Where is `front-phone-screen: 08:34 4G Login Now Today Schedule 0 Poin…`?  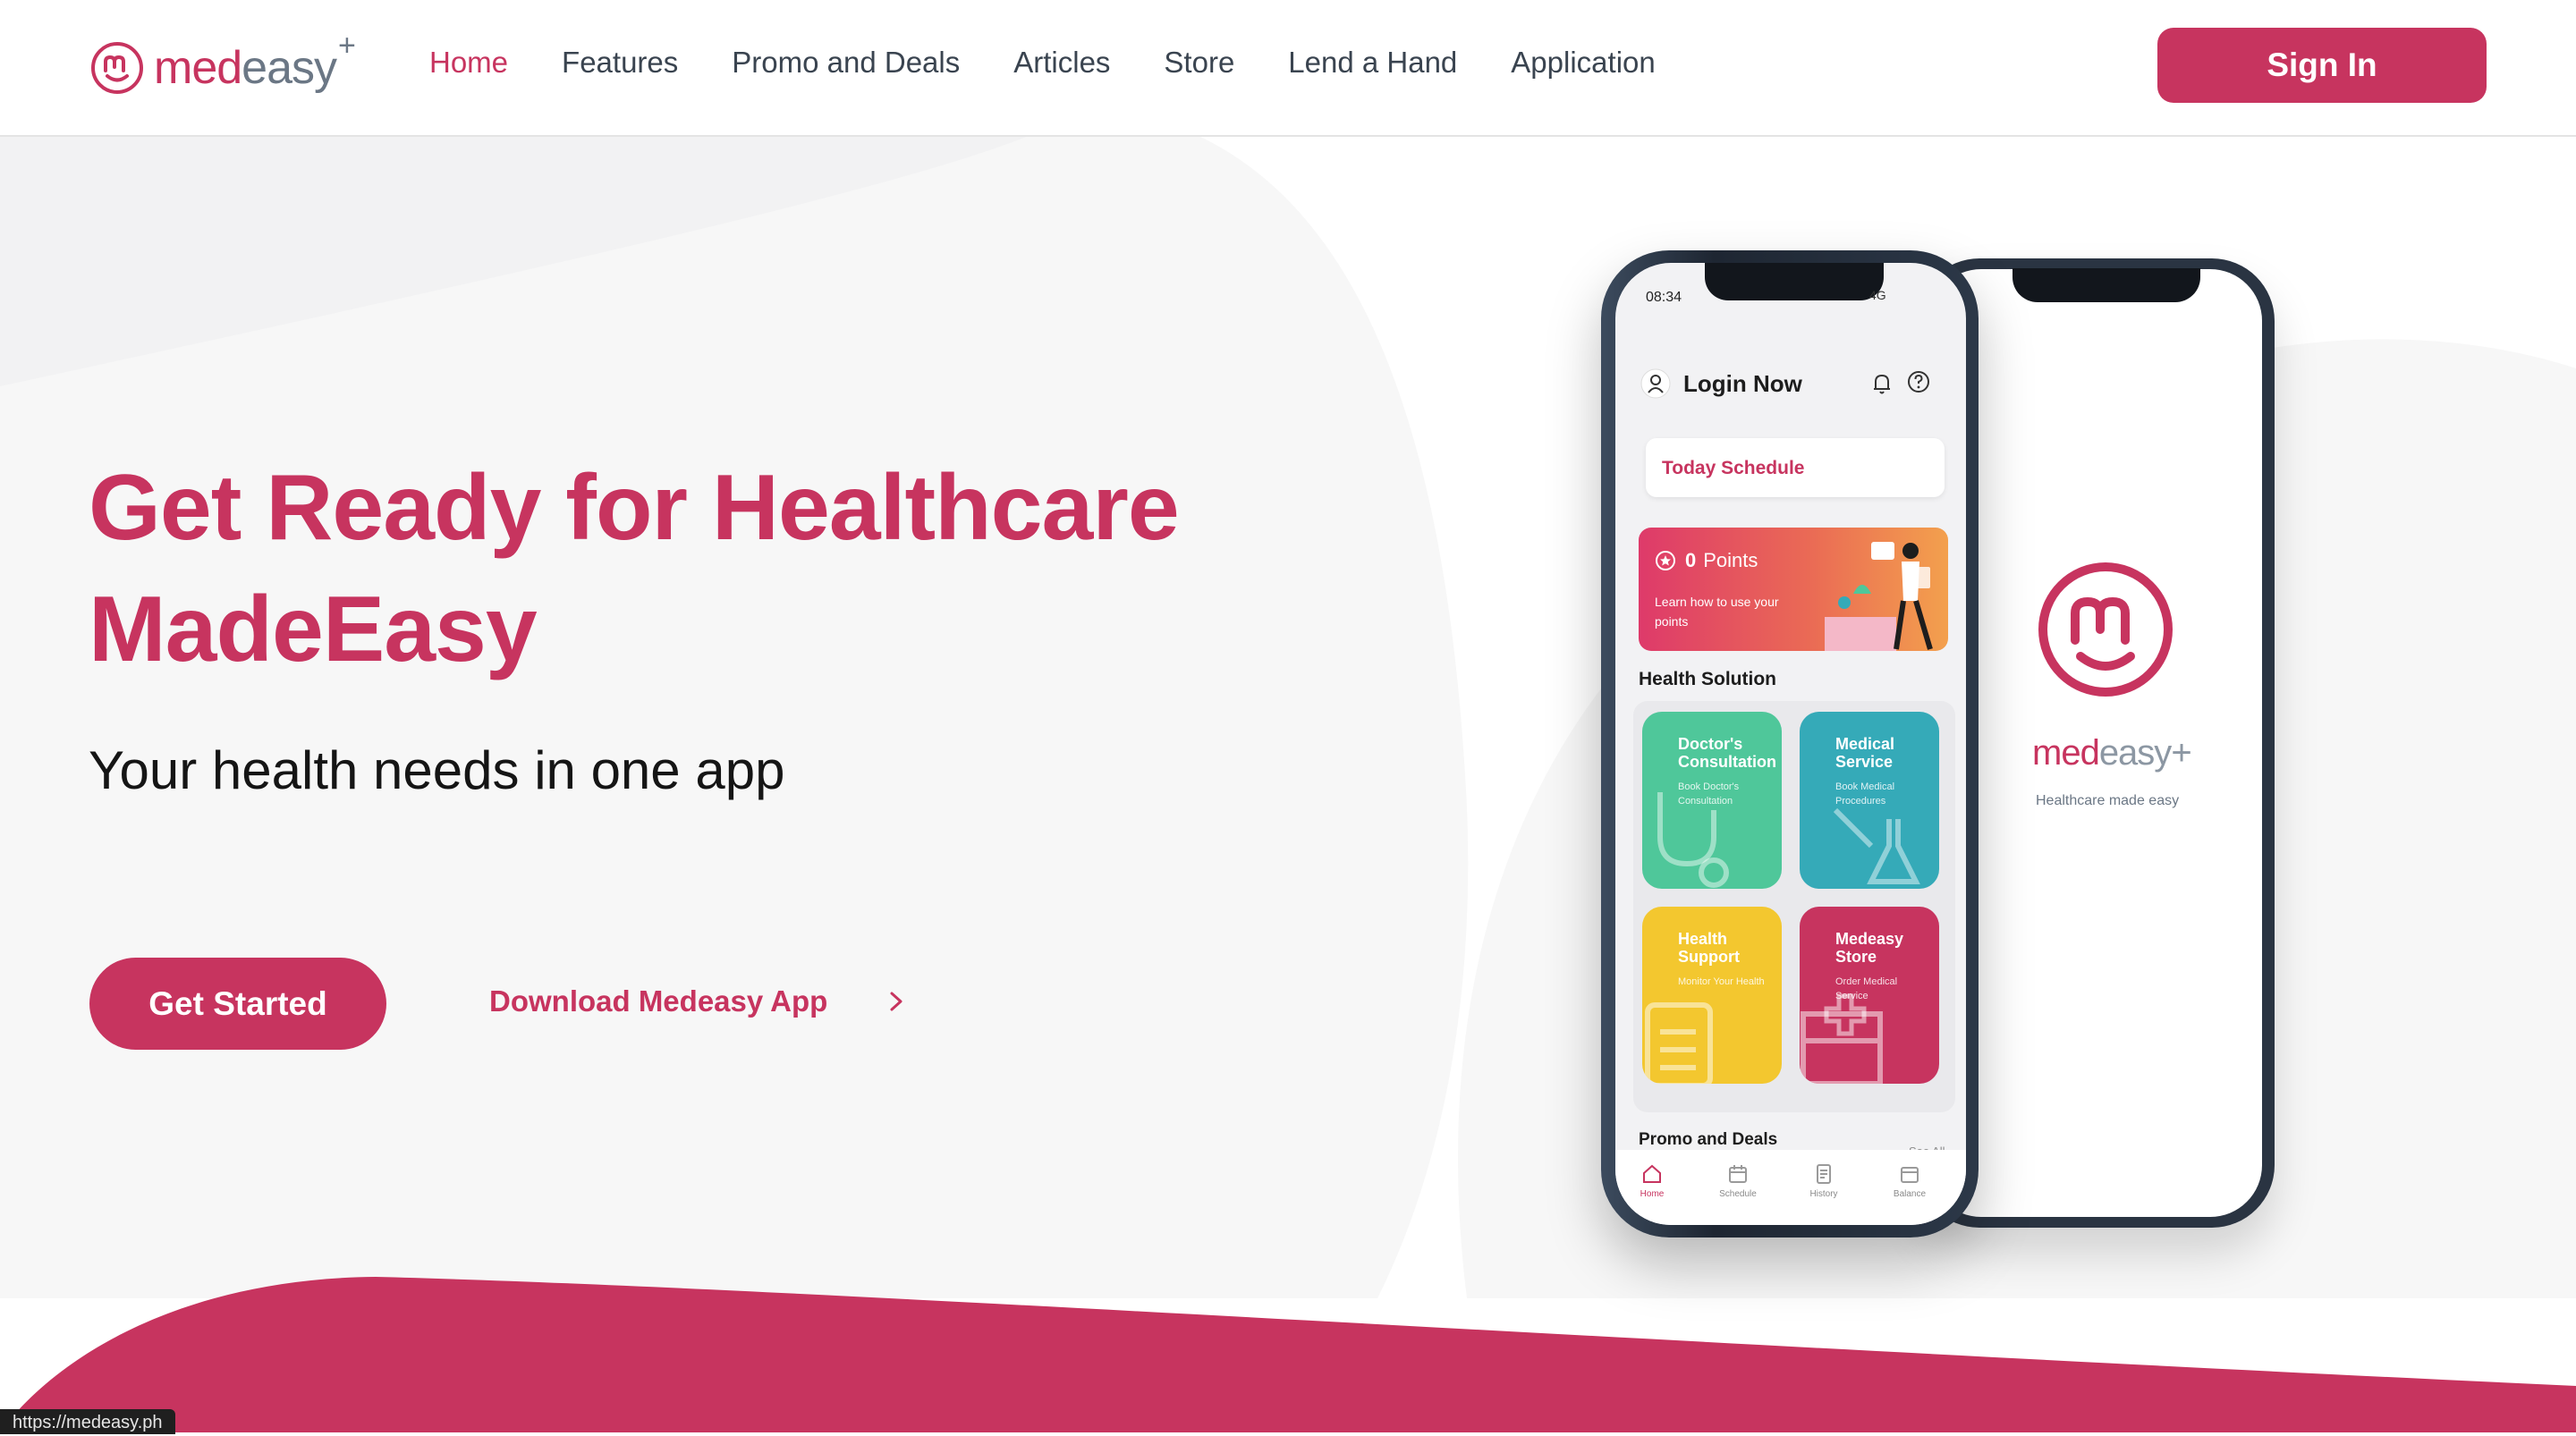
front-phone-screen: 08:34 4G Login Now Today Schedule 0 Poin… is located at coordinates (1790, 744).